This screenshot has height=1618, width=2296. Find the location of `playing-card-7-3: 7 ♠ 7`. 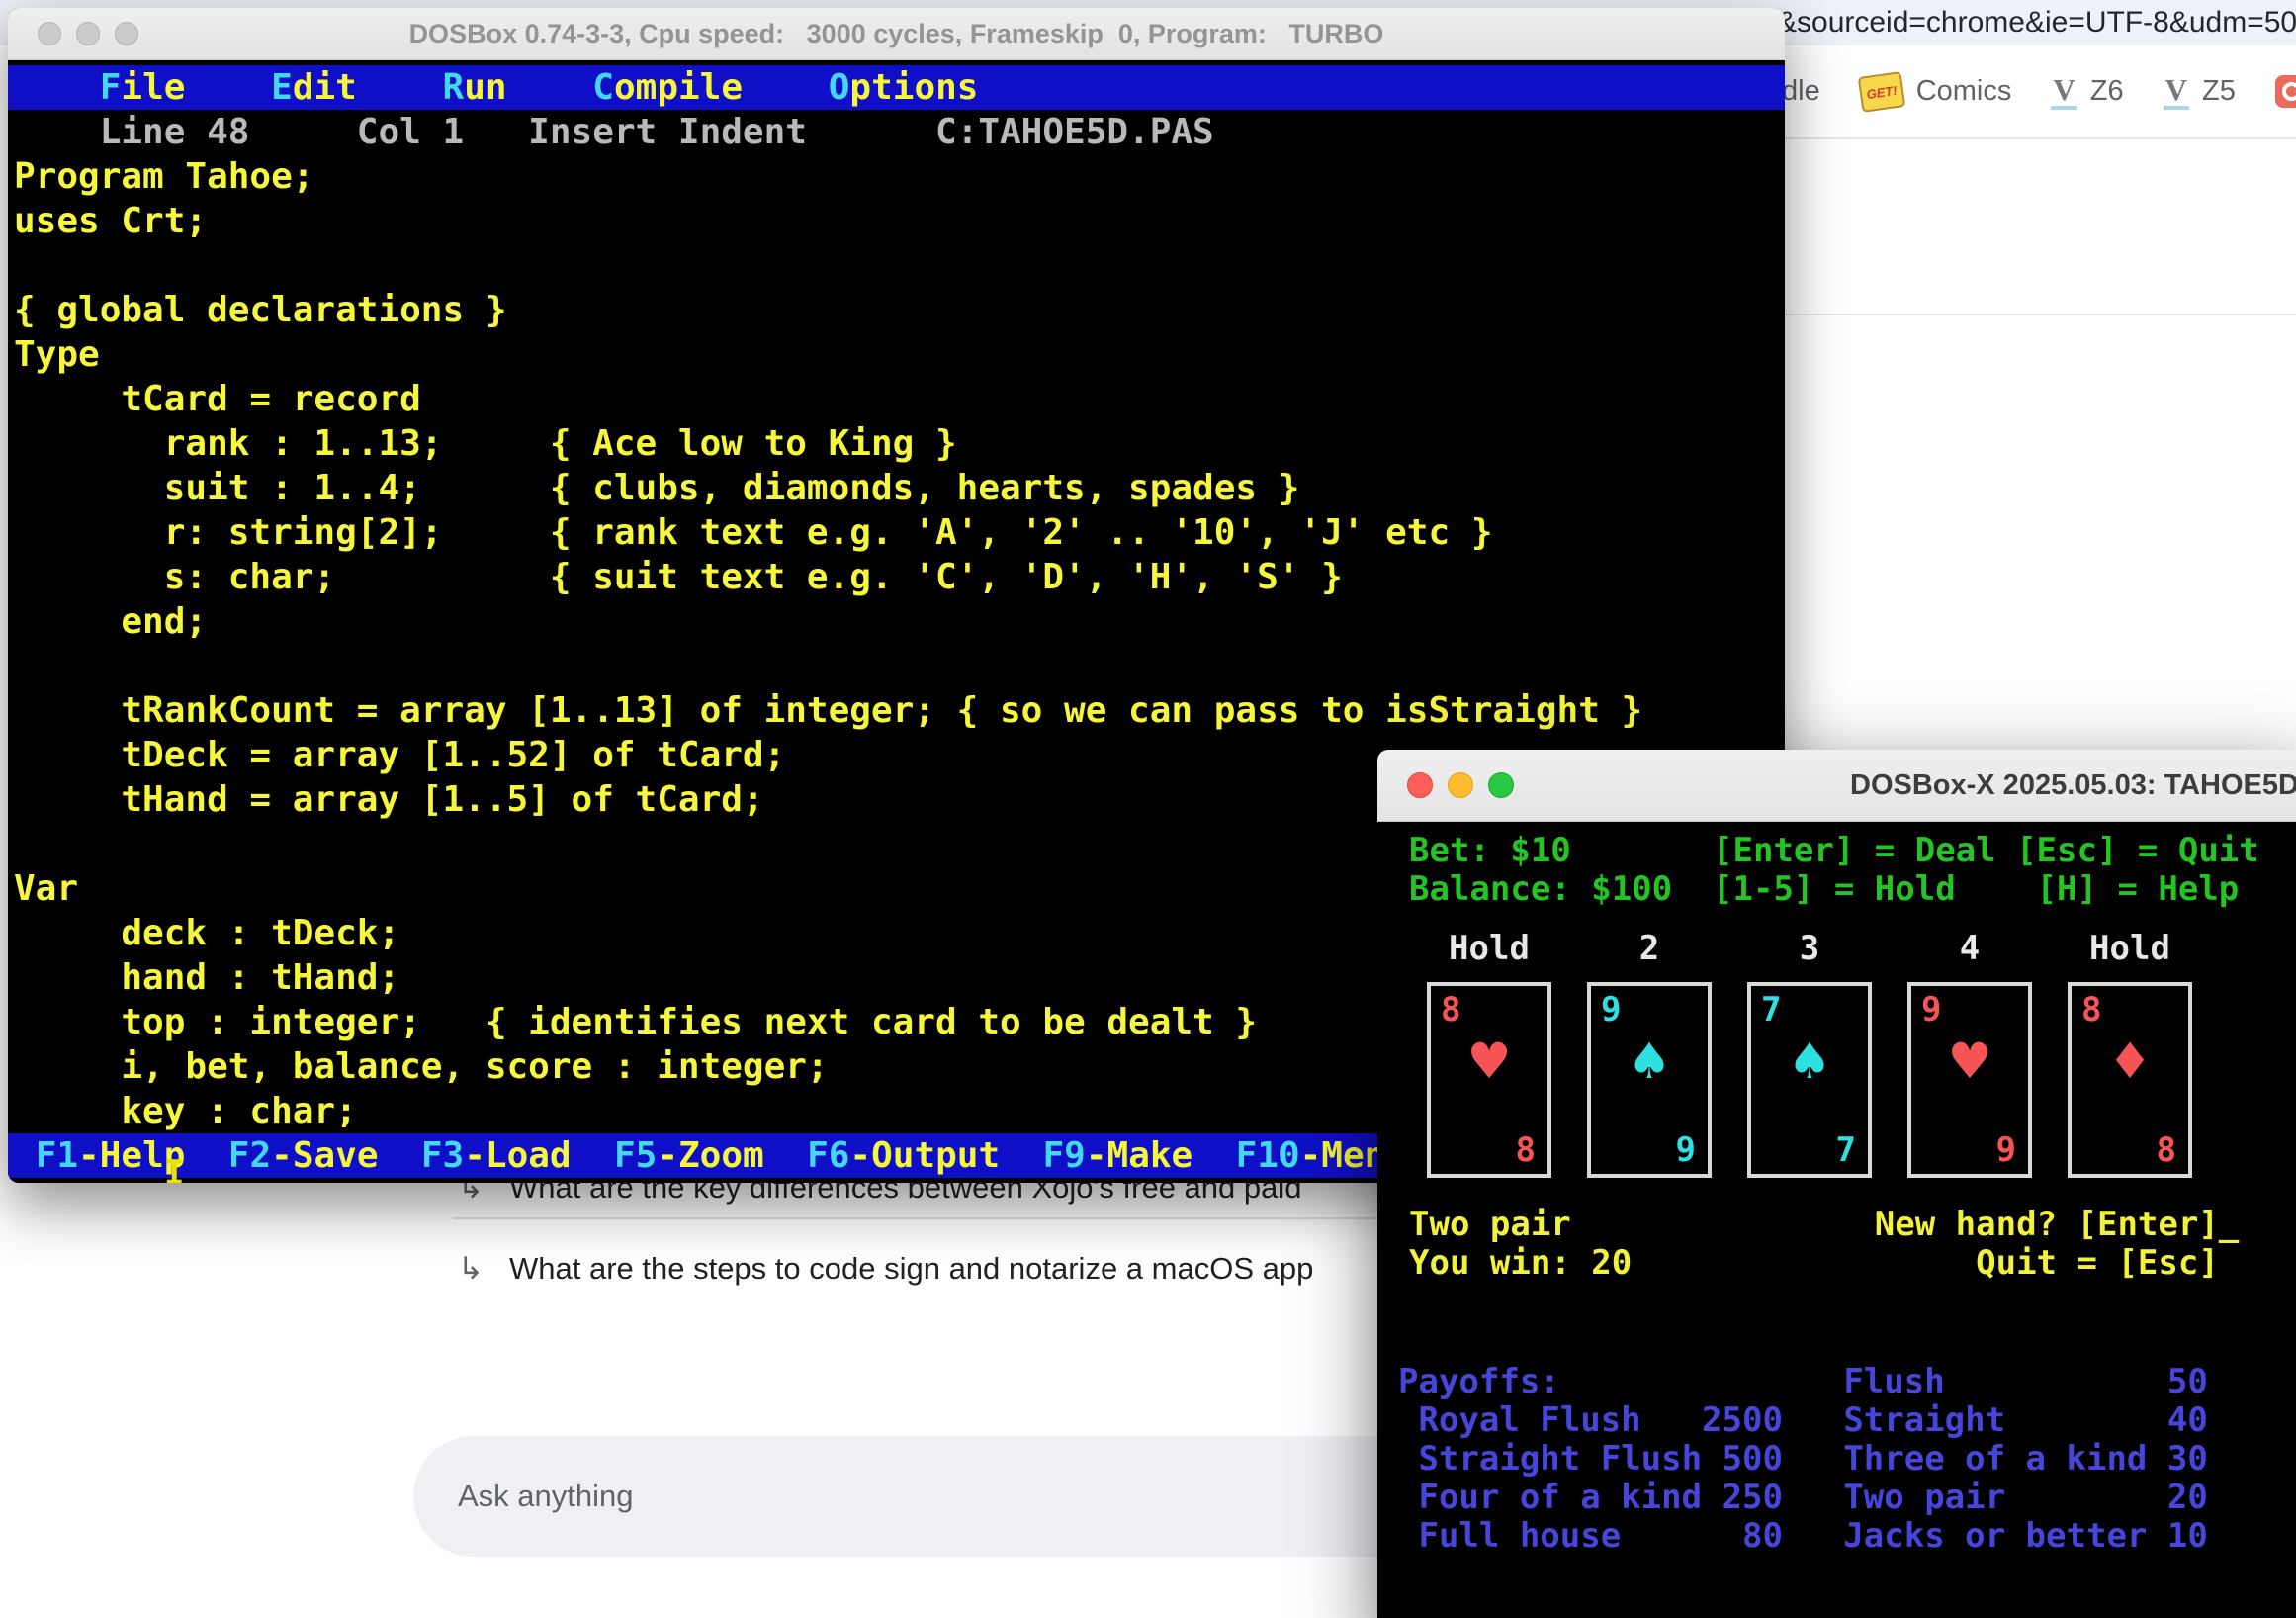

playing-card-7-3: 7 ♠ 7 is located at coordinates (1809, 1080).